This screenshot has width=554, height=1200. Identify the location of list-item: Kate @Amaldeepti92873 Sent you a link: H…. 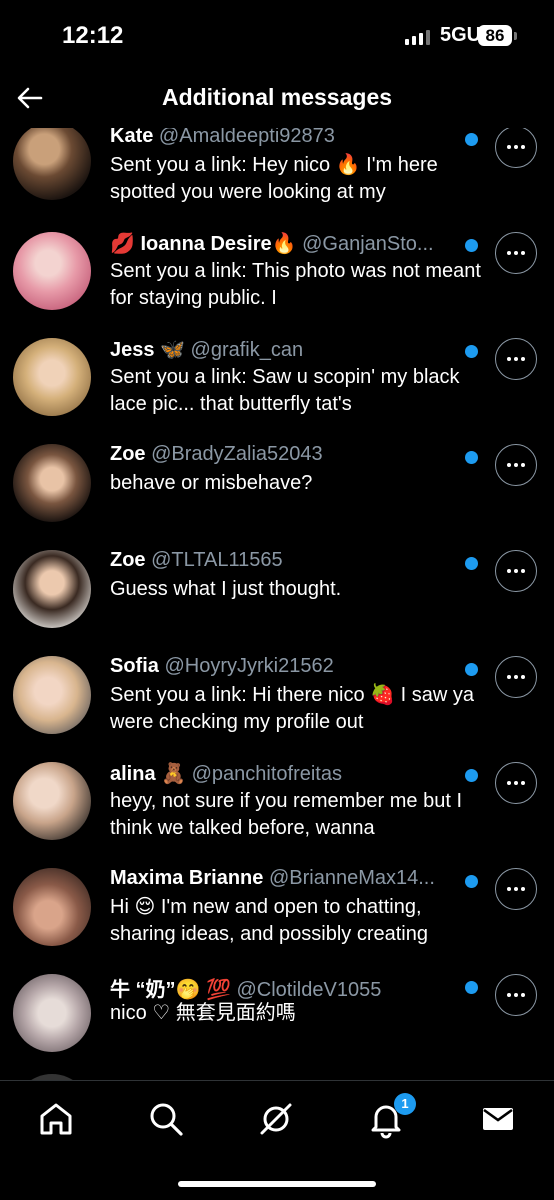
(277, 181).